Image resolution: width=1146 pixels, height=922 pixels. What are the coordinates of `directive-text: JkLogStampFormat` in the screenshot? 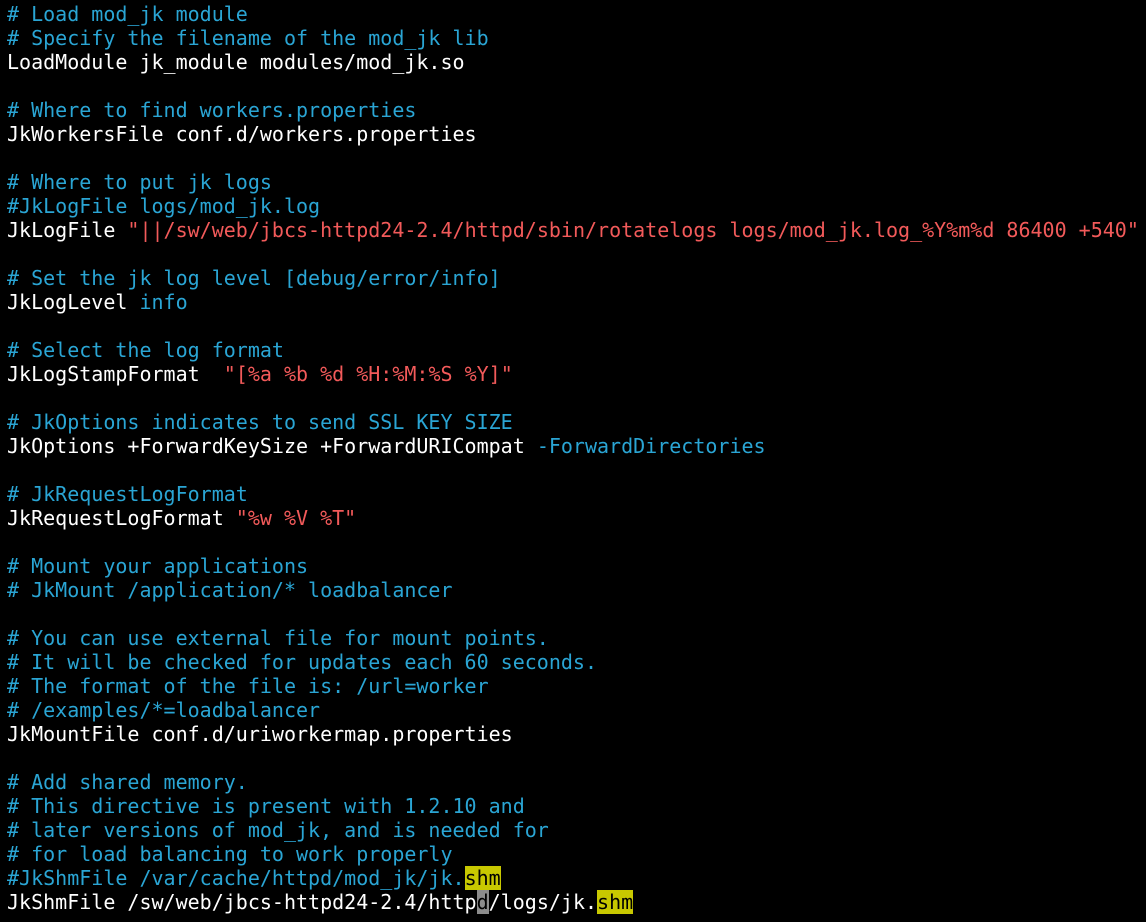 It's located at (115, 374).